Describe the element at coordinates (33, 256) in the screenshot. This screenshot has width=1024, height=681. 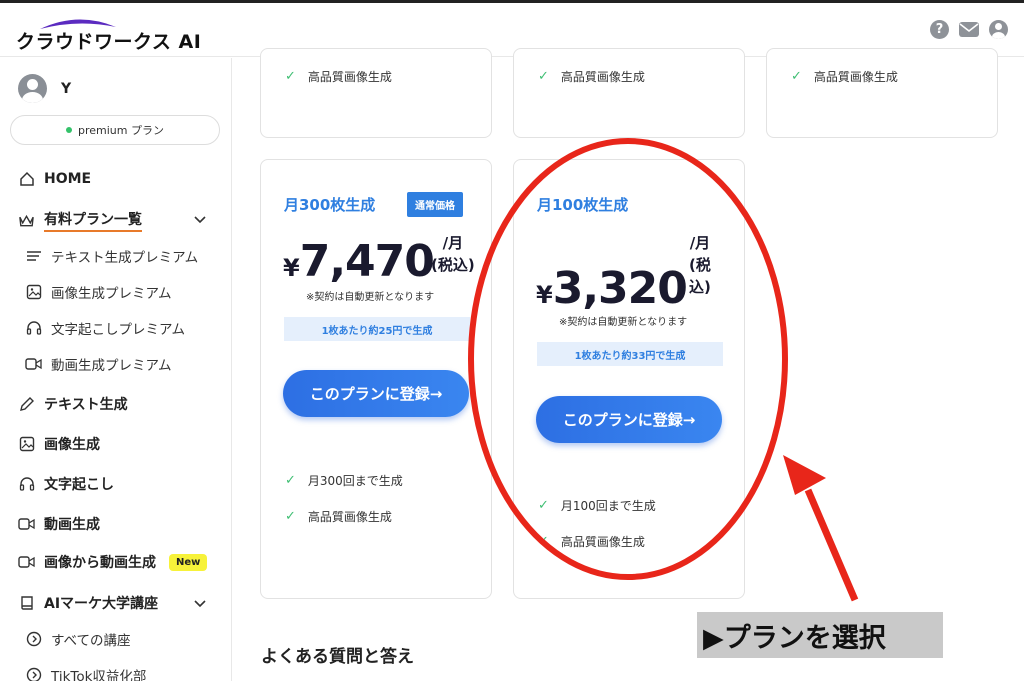
I see `lines-icon` at that location.